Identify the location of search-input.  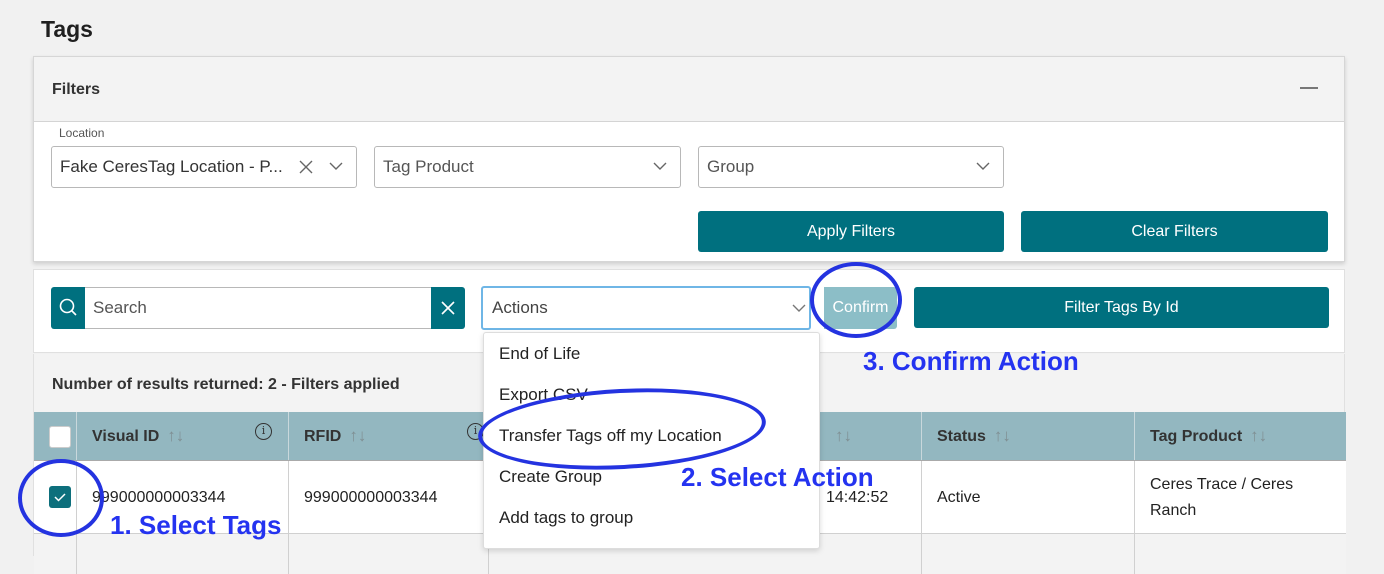
(258, 308).